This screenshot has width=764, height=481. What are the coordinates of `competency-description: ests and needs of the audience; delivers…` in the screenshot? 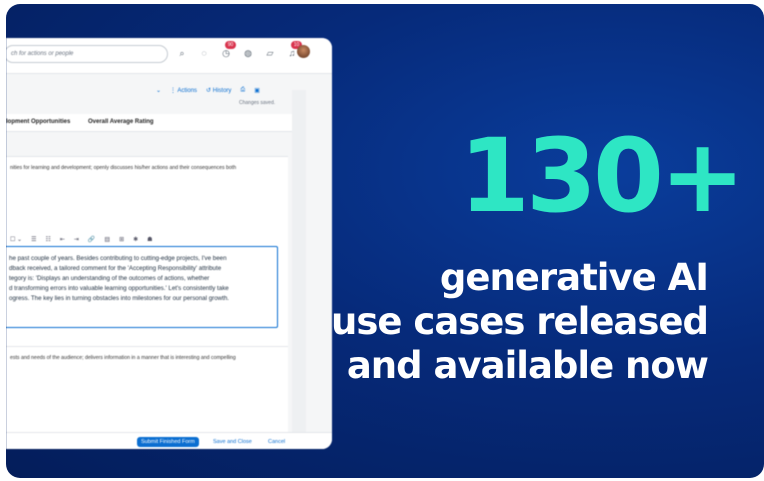 It's located at (123, 358).